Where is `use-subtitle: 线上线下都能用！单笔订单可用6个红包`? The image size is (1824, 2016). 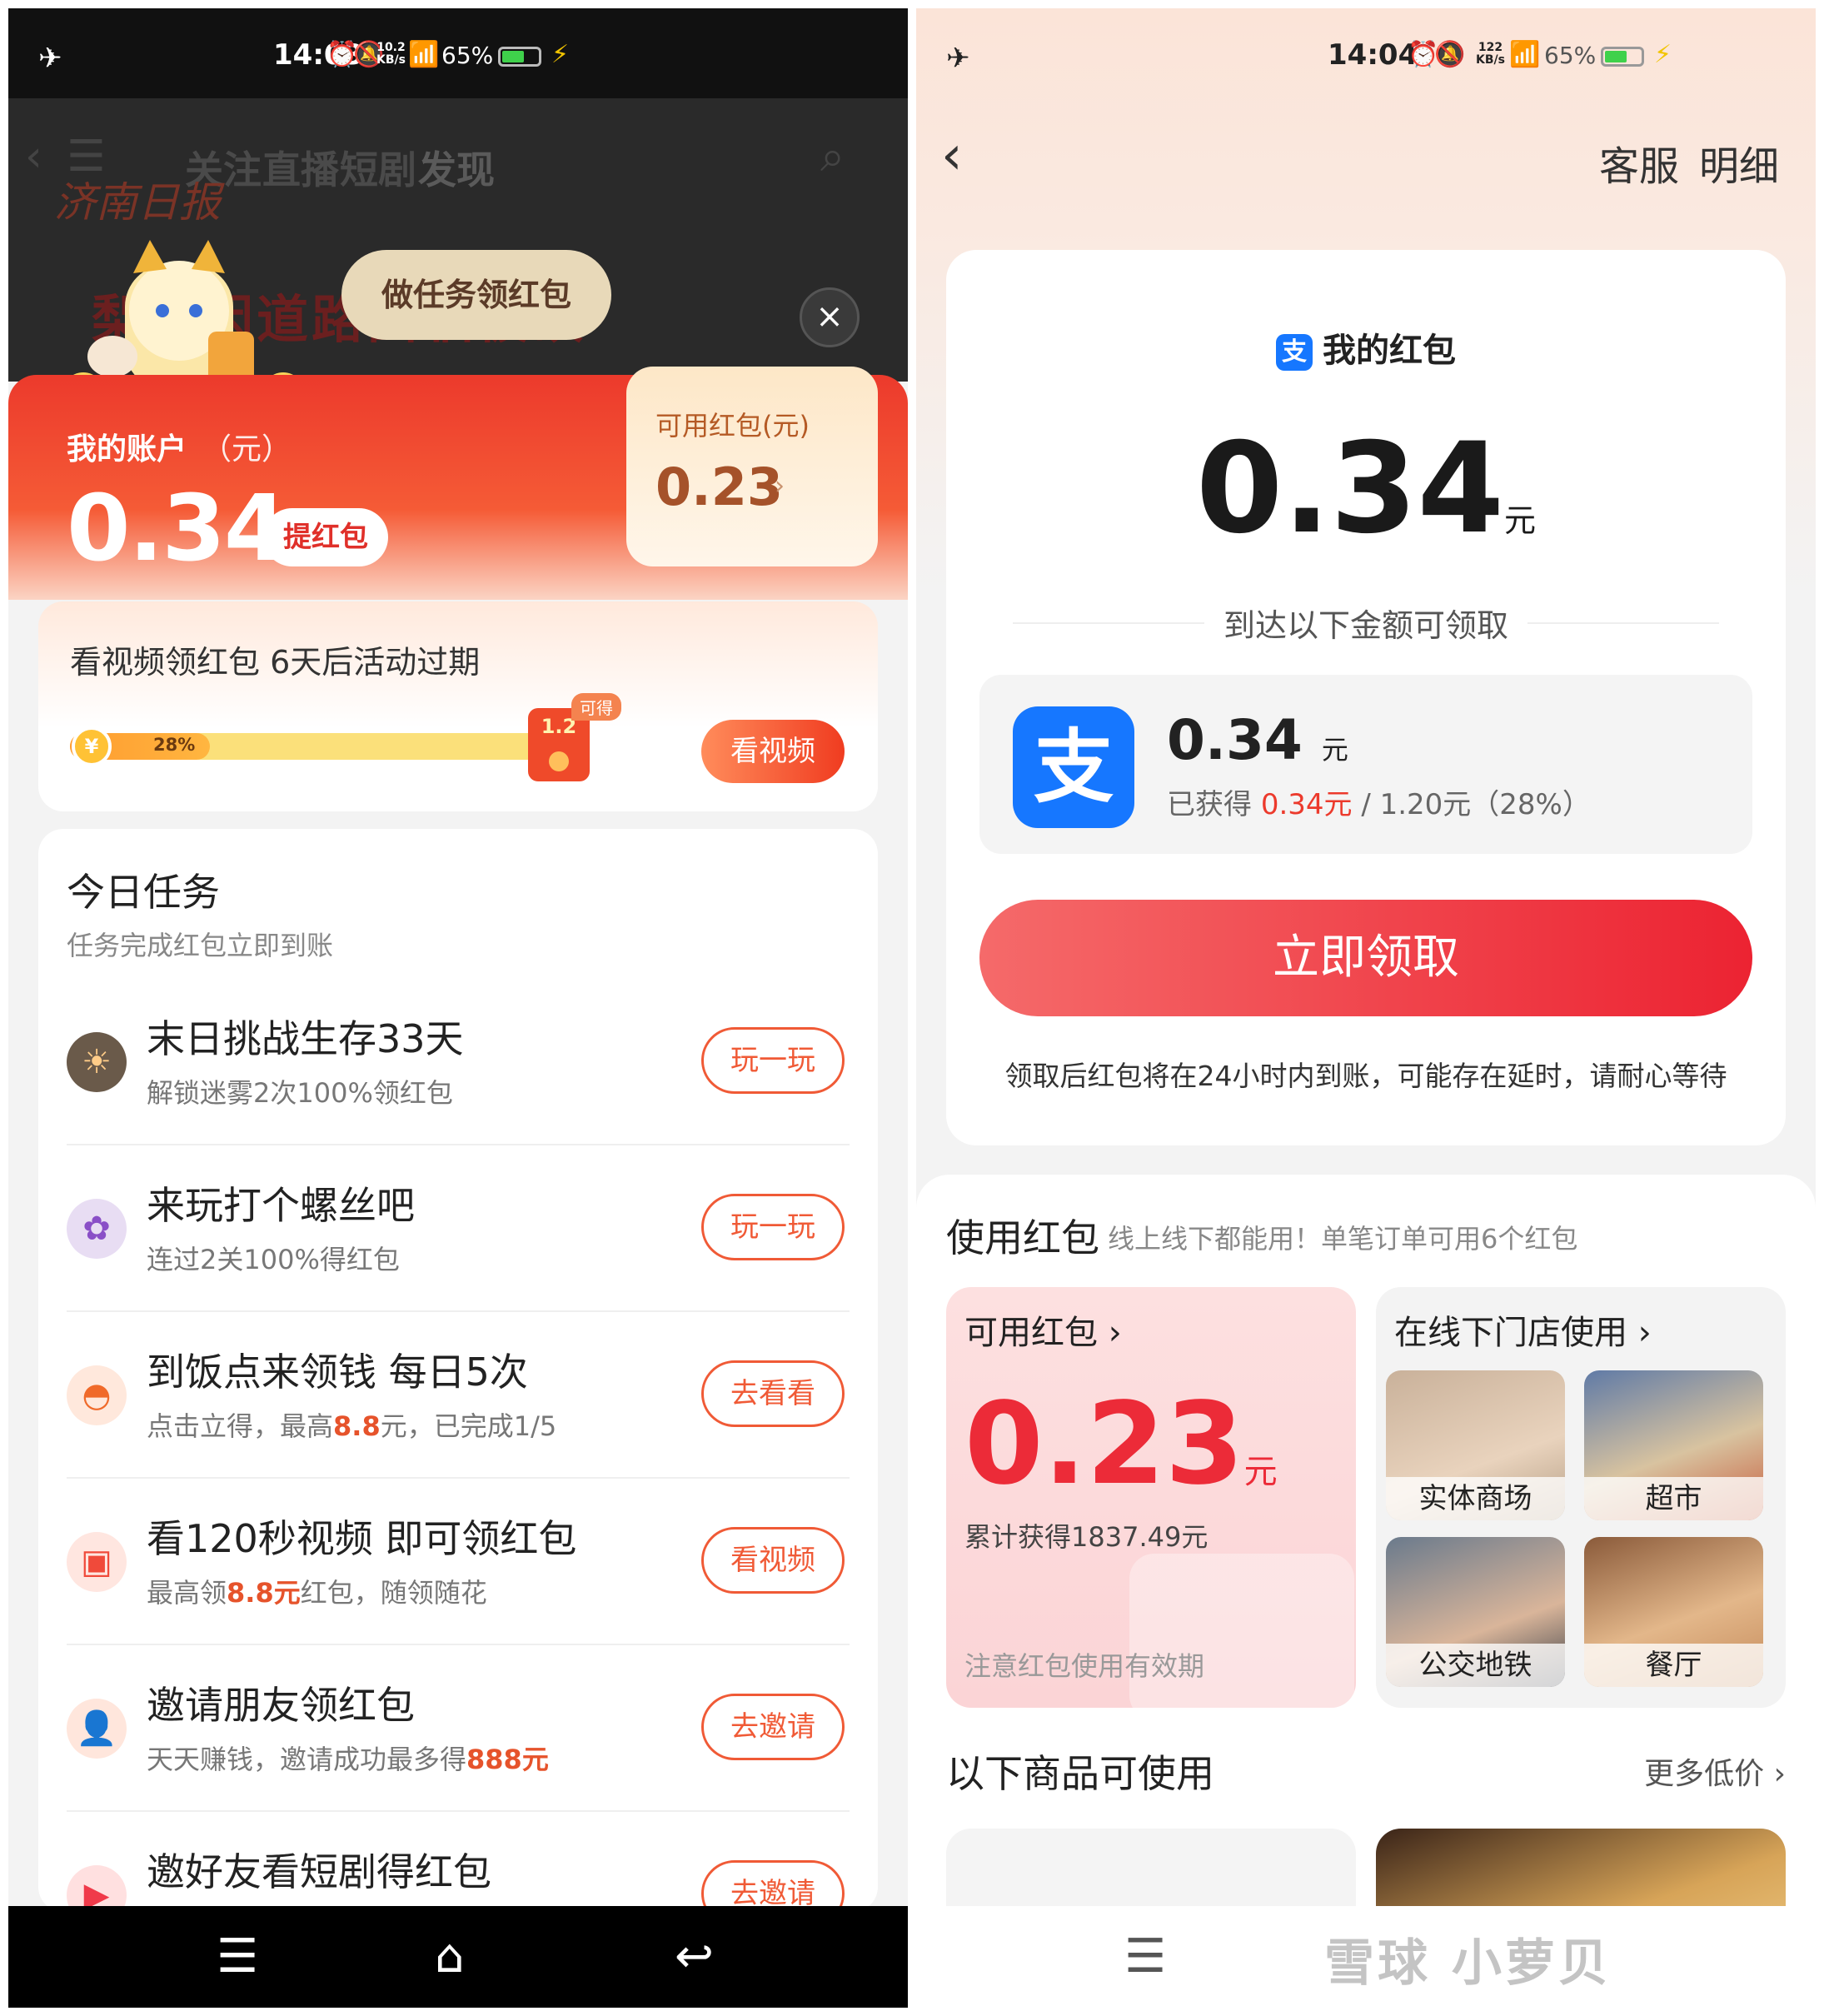
use-subtitle: 线上线下都能用！单笔订单可用6个红包 is located at coordinates (1343, 1239).